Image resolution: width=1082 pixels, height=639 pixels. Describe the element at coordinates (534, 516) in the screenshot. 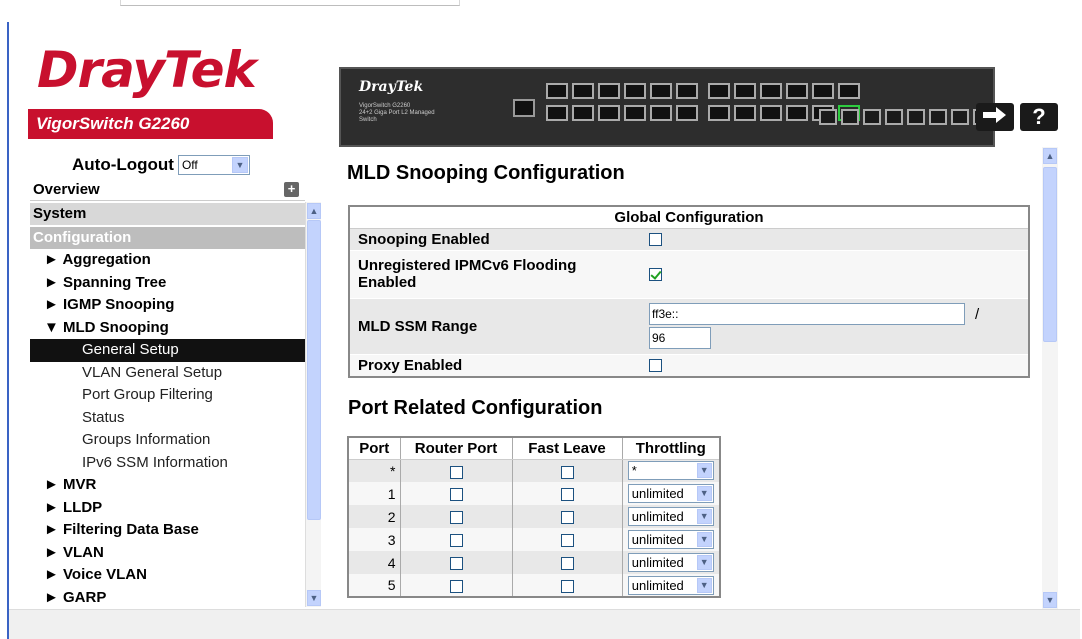

I see `table-row: 2 unlimited ▼` at that location.